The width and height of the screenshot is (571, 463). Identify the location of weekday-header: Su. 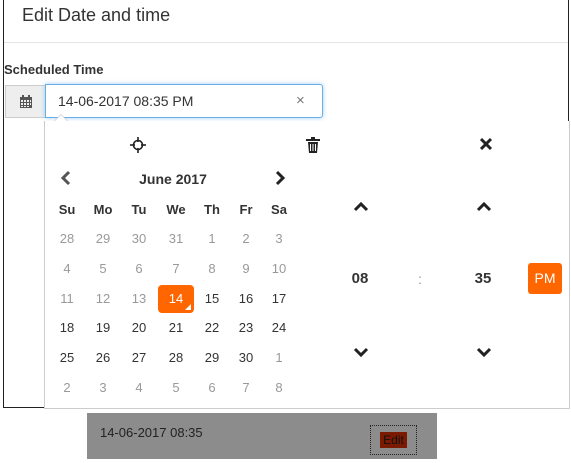
(67, 209).